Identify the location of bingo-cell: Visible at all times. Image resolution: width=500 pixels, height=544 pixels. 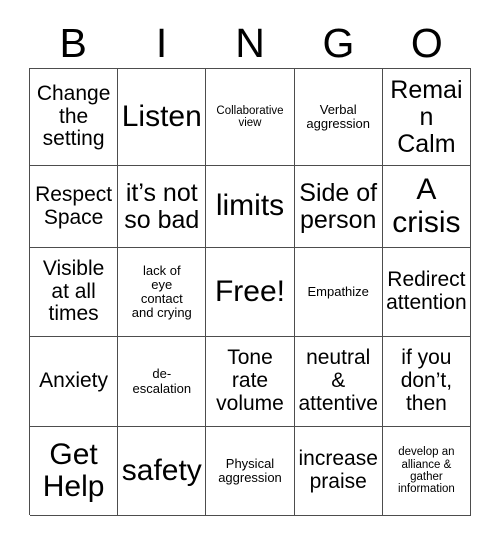
(74, 292).